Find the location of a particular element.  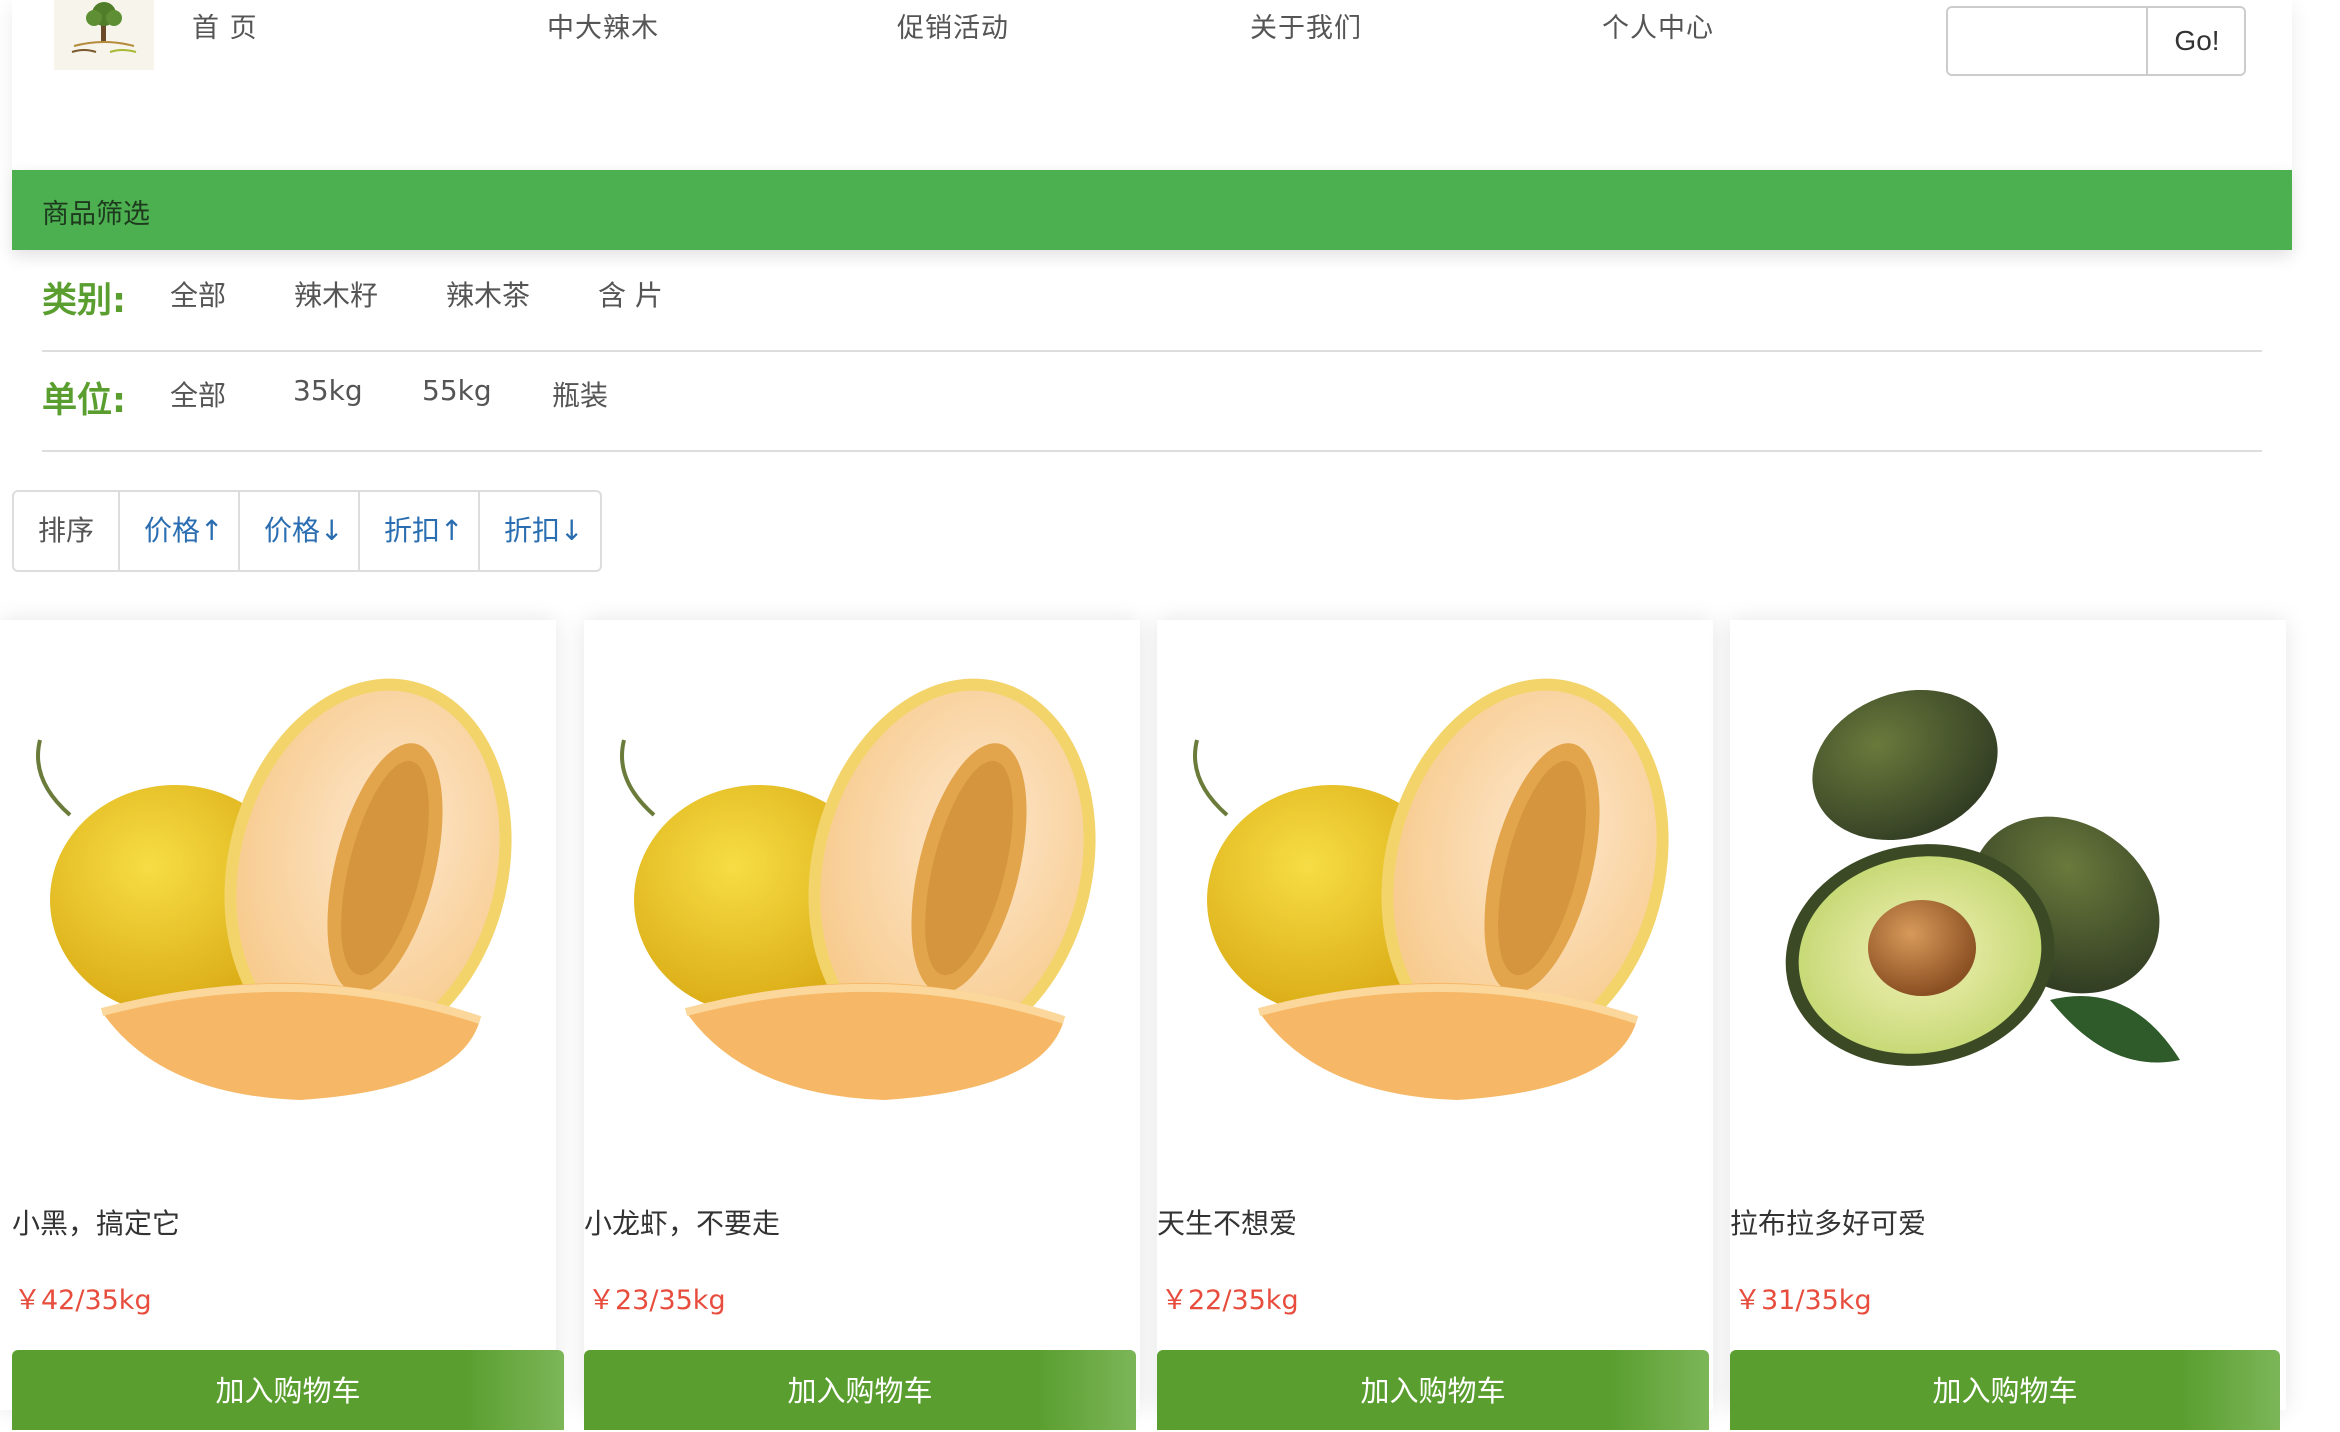

product-card: 小黑，搞定它 ￥42/35kg 加入购物车 is located at coordinates (282, 1025).